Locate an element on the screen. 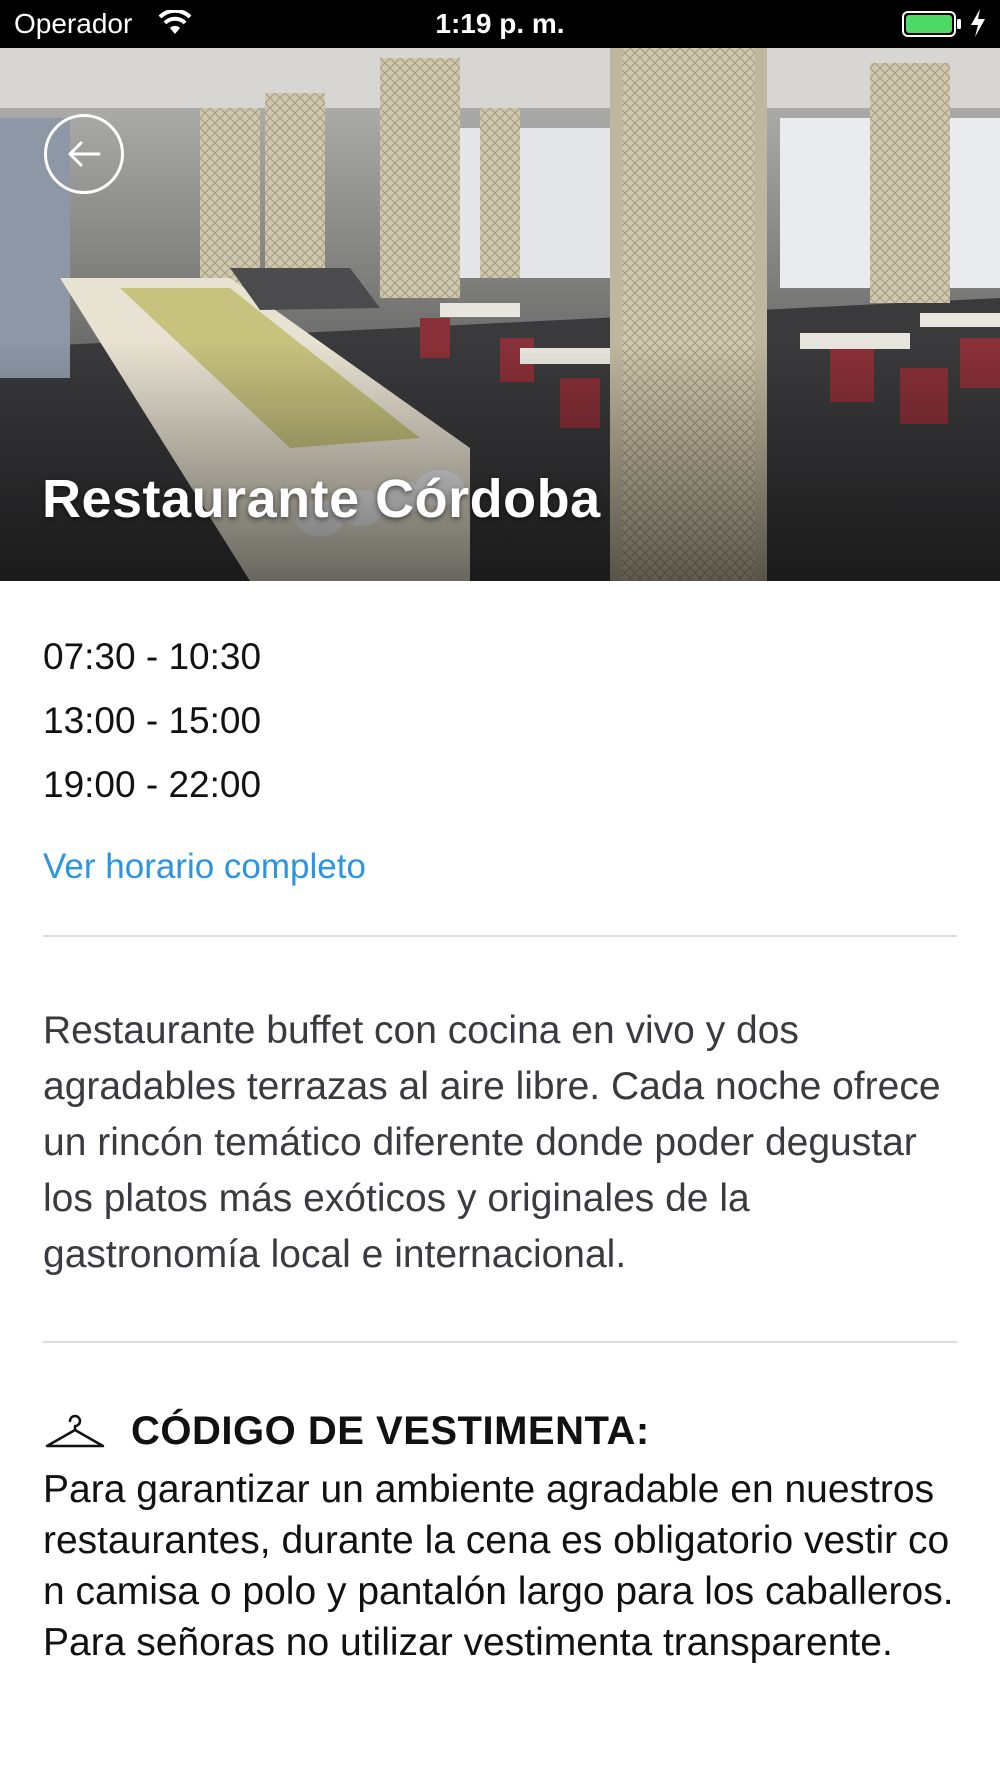  full-schedule-link: Ver horario completo is located at coordinates (500, 867).